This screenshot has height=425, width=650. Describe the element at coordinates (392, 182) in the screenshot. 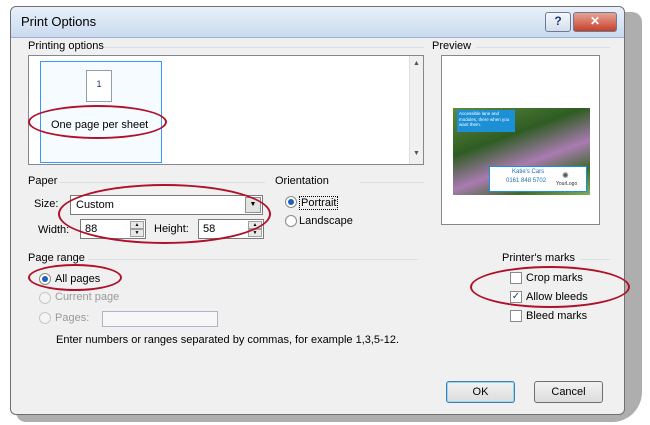

I see `orientation-divider` at that location.